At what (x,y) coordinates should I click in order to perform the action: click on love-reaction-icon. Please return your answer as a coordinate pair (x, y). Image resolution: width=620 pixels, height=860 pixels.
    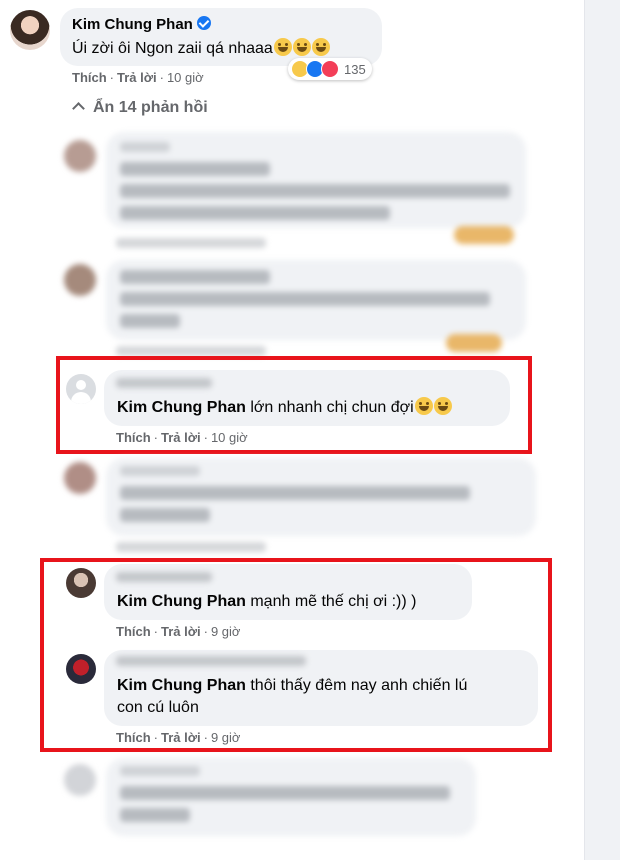
    Looking at the image, I should click on (330, 69).